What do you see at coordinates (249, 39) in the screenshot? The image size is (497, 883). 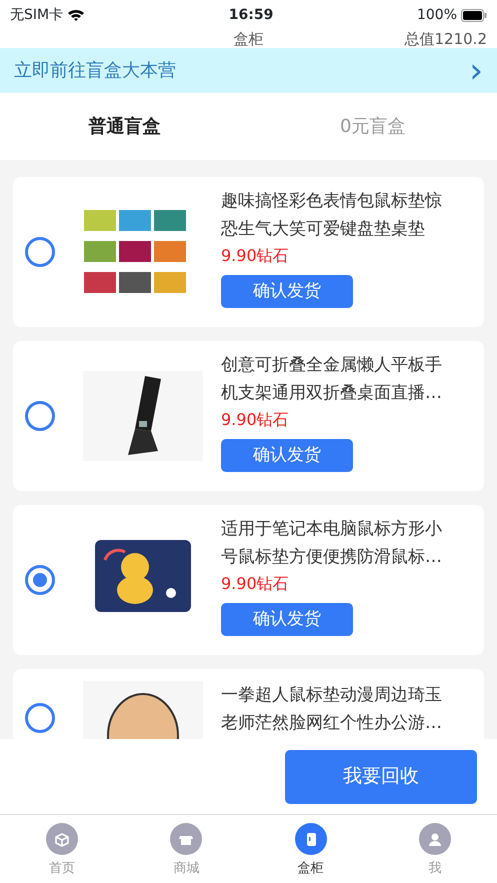 I see `page-title: 盒柜` at bounding box center [249, 39].